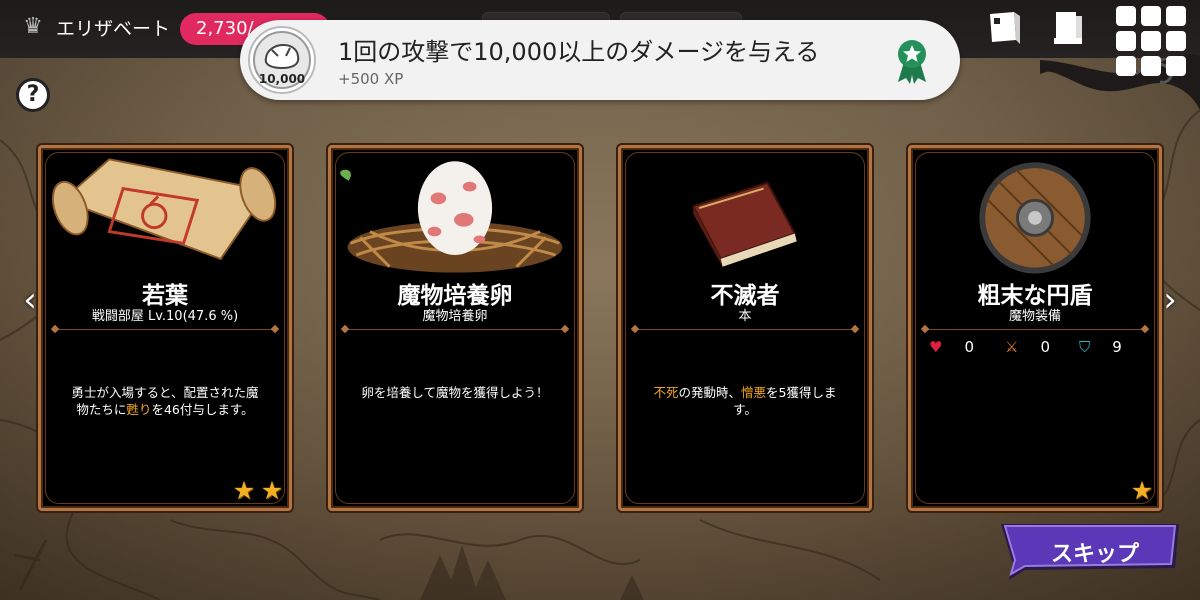 This screenshot has width=1200, height=600. I want to click on stat-hp-value: 0, so click(969, 347).